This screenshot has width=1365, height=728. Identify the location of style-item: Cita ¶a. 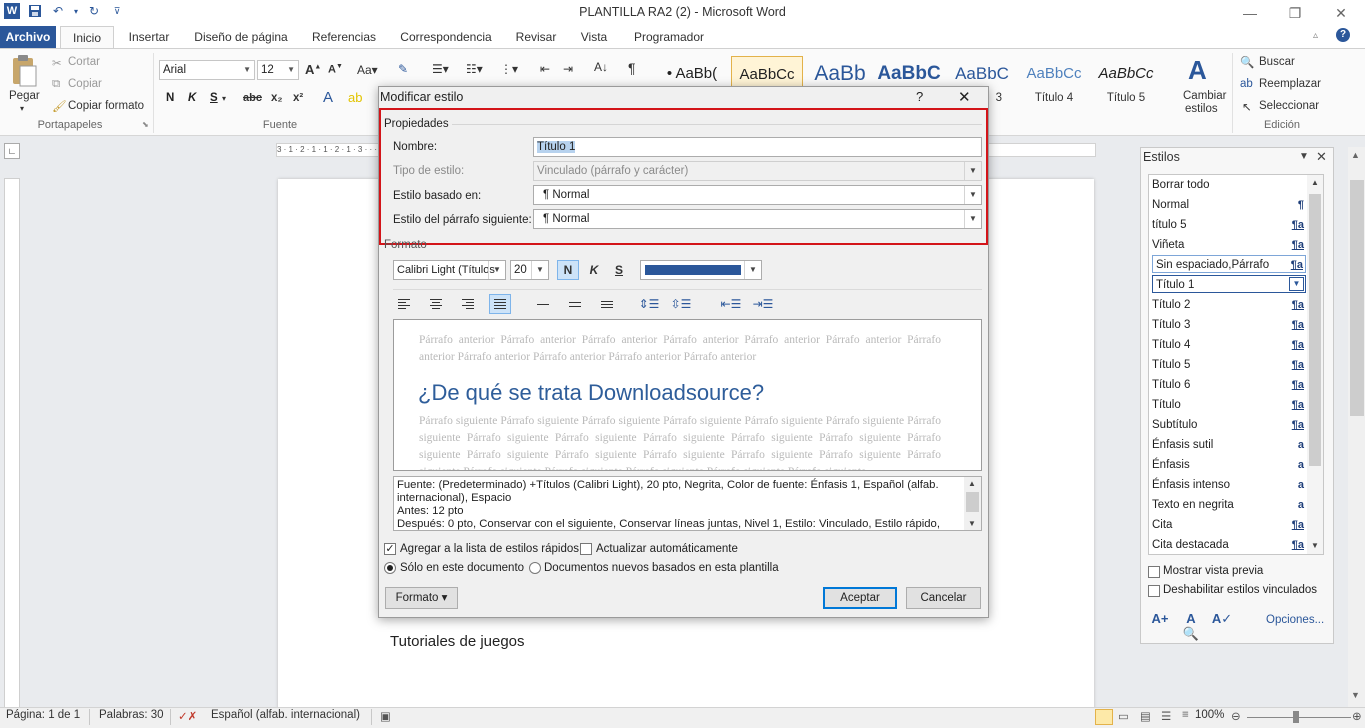
(1229, 525).